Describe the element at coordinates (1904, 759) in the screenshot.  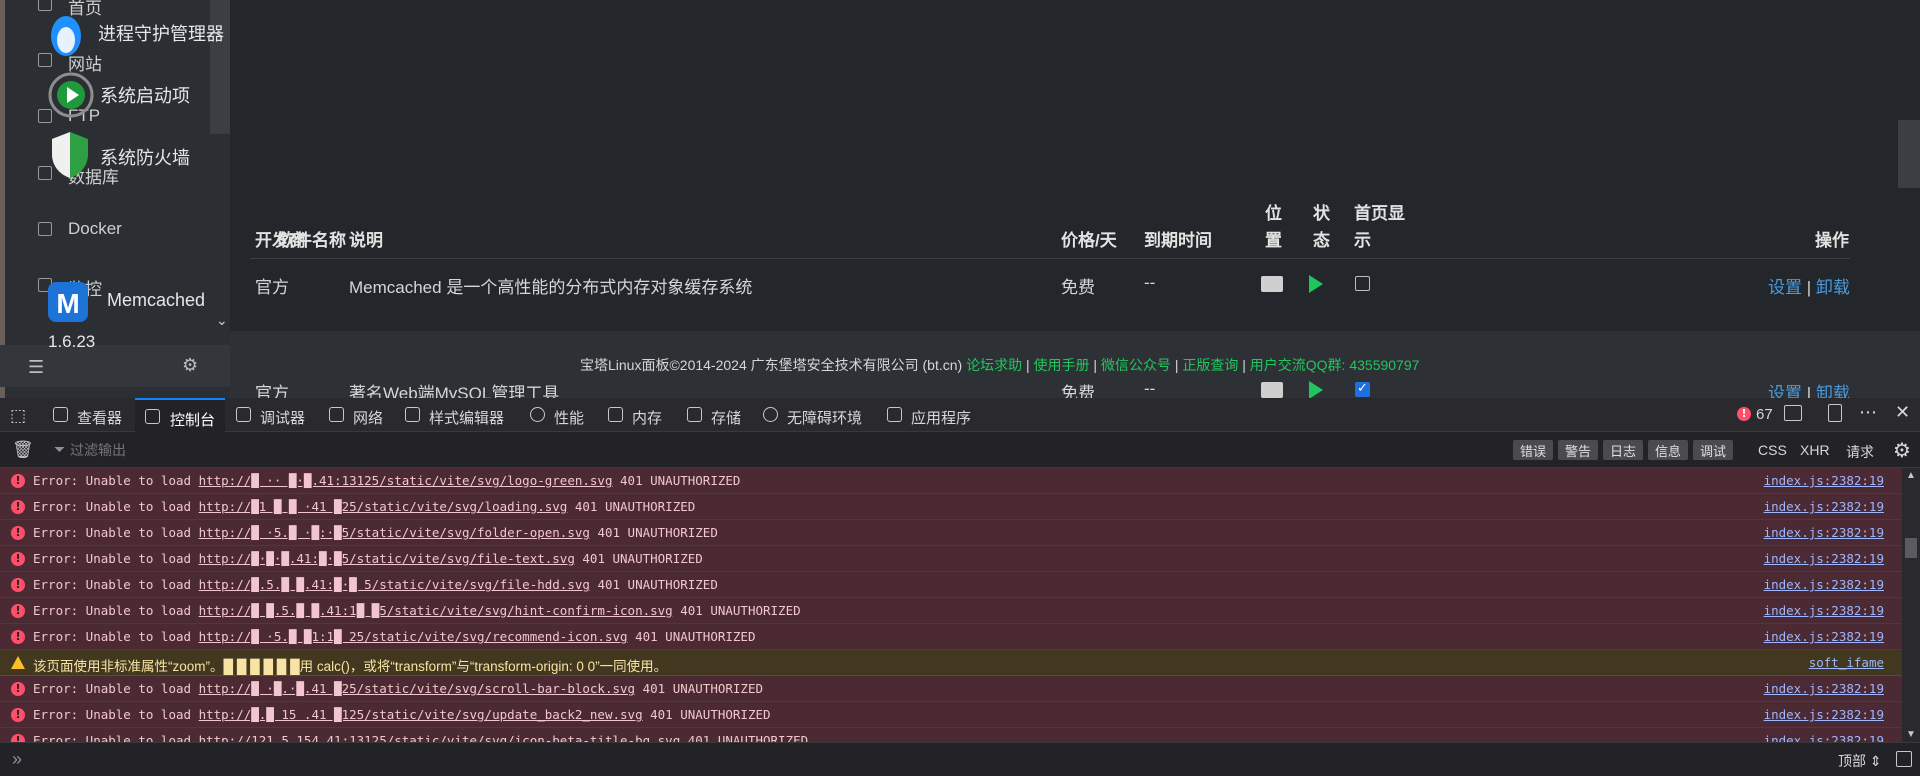
I see `split-console-icon` at that location.